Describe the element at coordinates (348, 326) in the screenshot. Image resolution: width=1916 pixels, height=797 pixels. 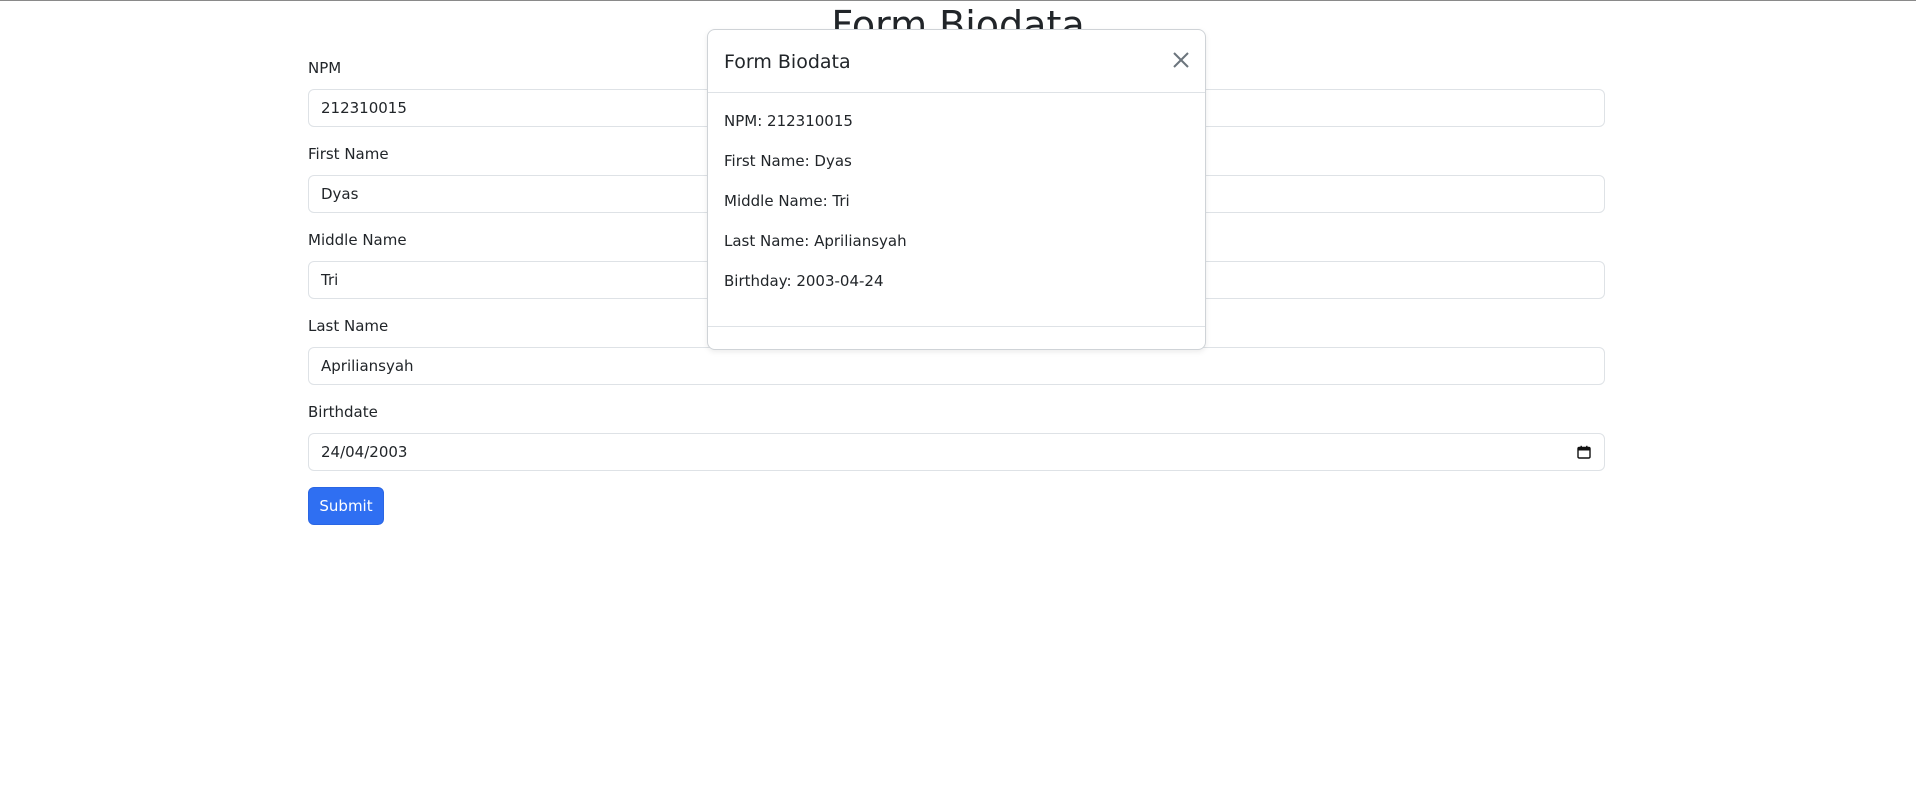
I see `last-name-label: Last Name` at that location.